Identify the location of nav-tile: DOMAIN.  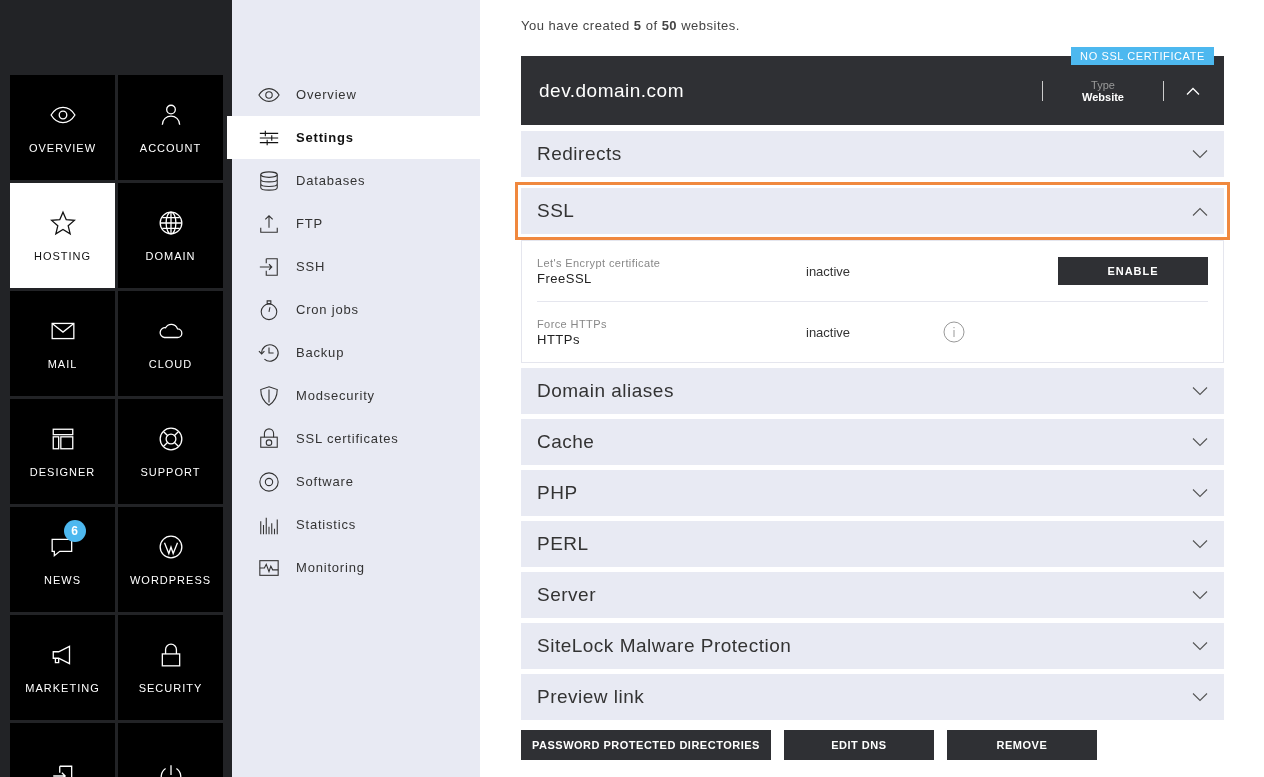
(170, 235).